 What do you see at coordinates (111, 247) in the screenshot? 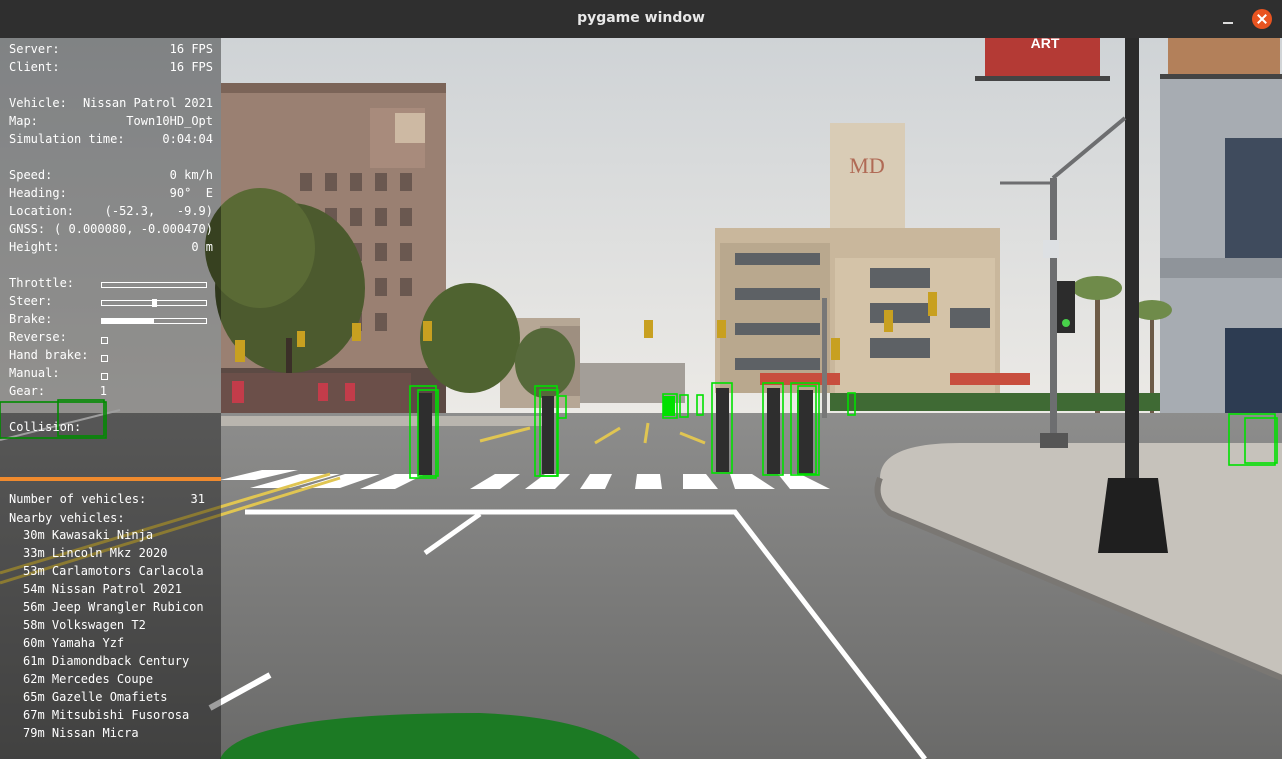
I see `height-readout: Height: 0 m` at bounding box center [111, 247].